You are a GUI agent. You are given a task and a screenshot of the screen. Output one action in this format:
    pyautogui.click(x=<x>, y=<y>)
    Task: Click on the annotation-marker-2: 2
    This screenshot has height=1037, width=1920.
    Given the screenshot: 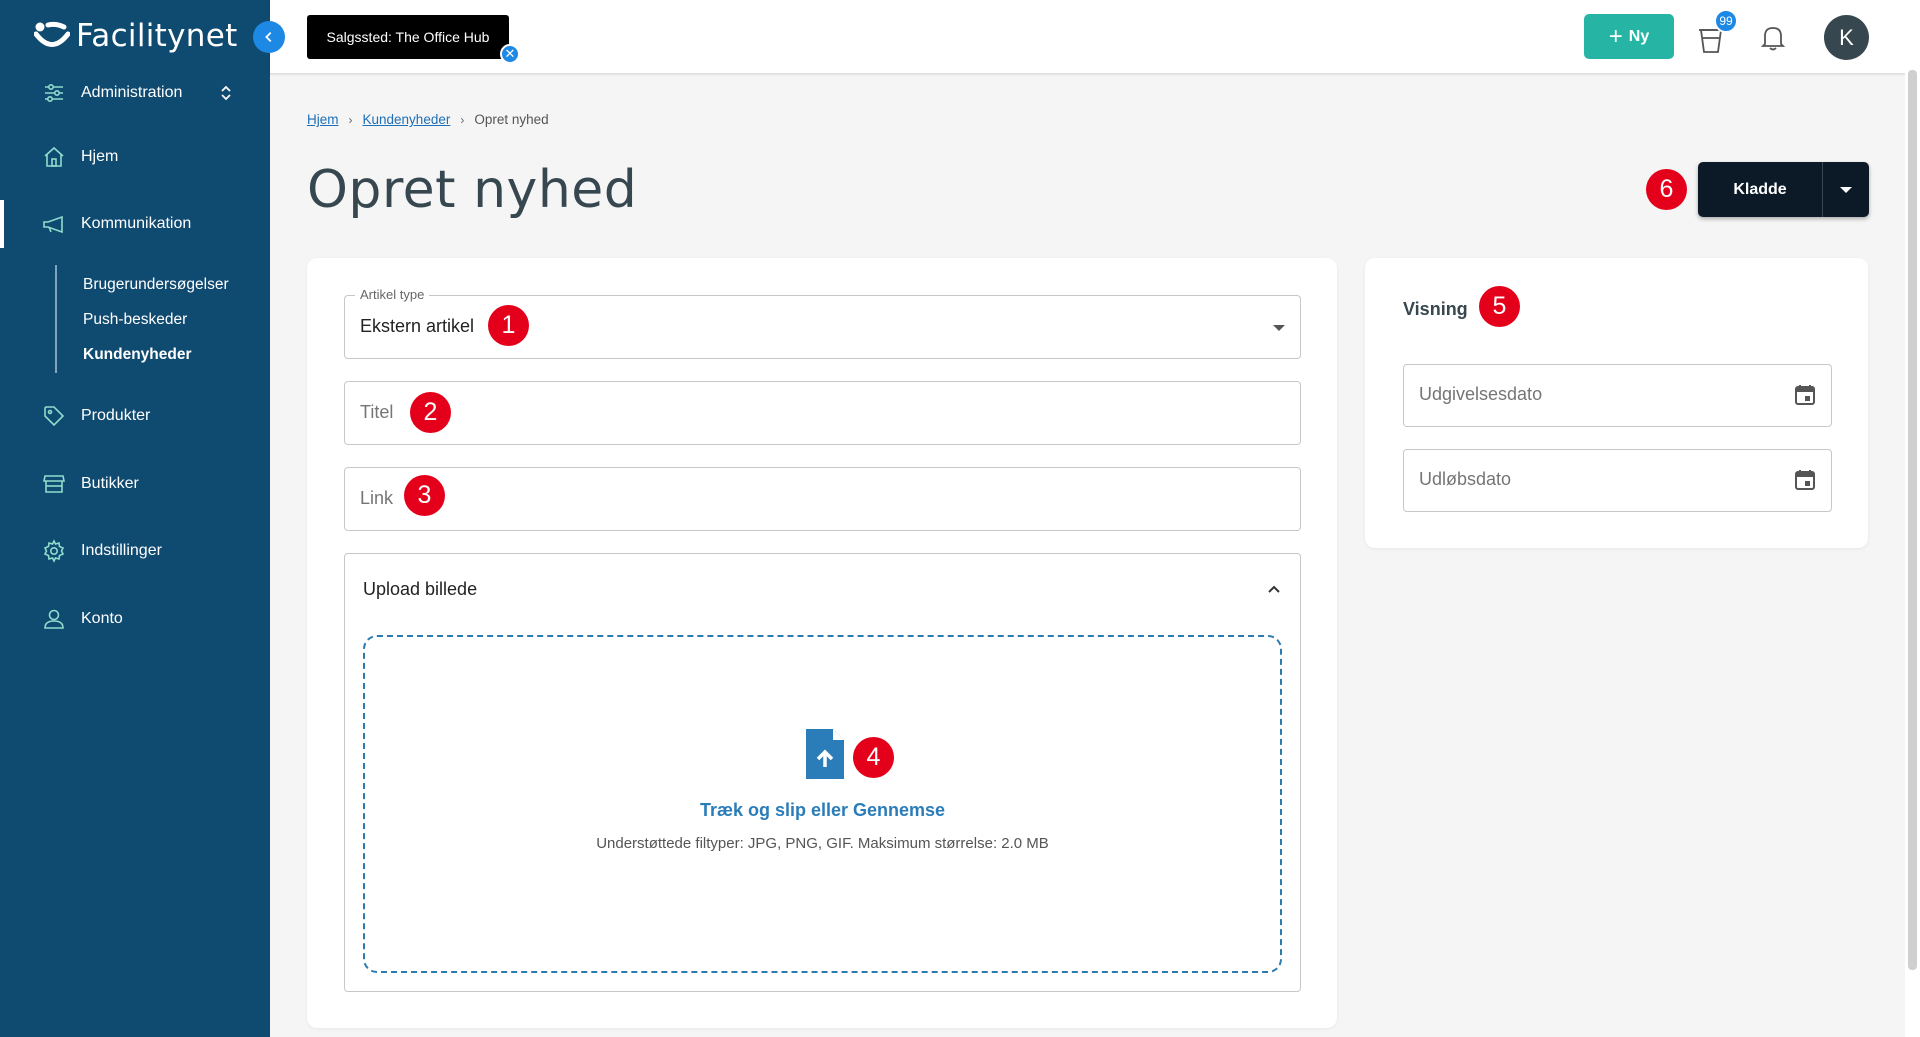 What is the action you would take?
    pyautogui.click(x=430, y=412)
    